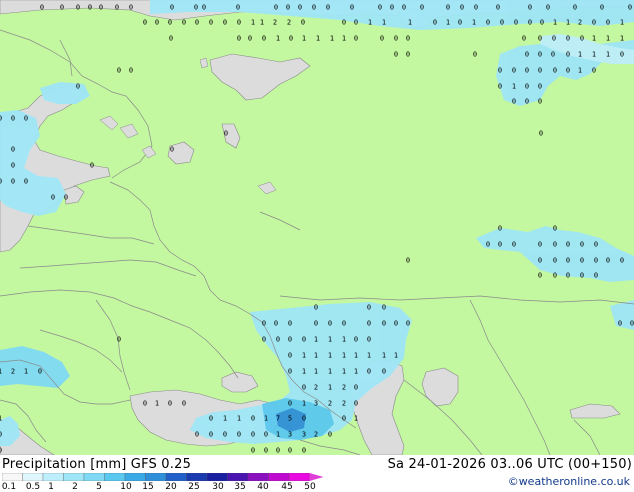 This screenshot has height=492, width=634. I want to click on legend-tick: 35, so click(240, 487).